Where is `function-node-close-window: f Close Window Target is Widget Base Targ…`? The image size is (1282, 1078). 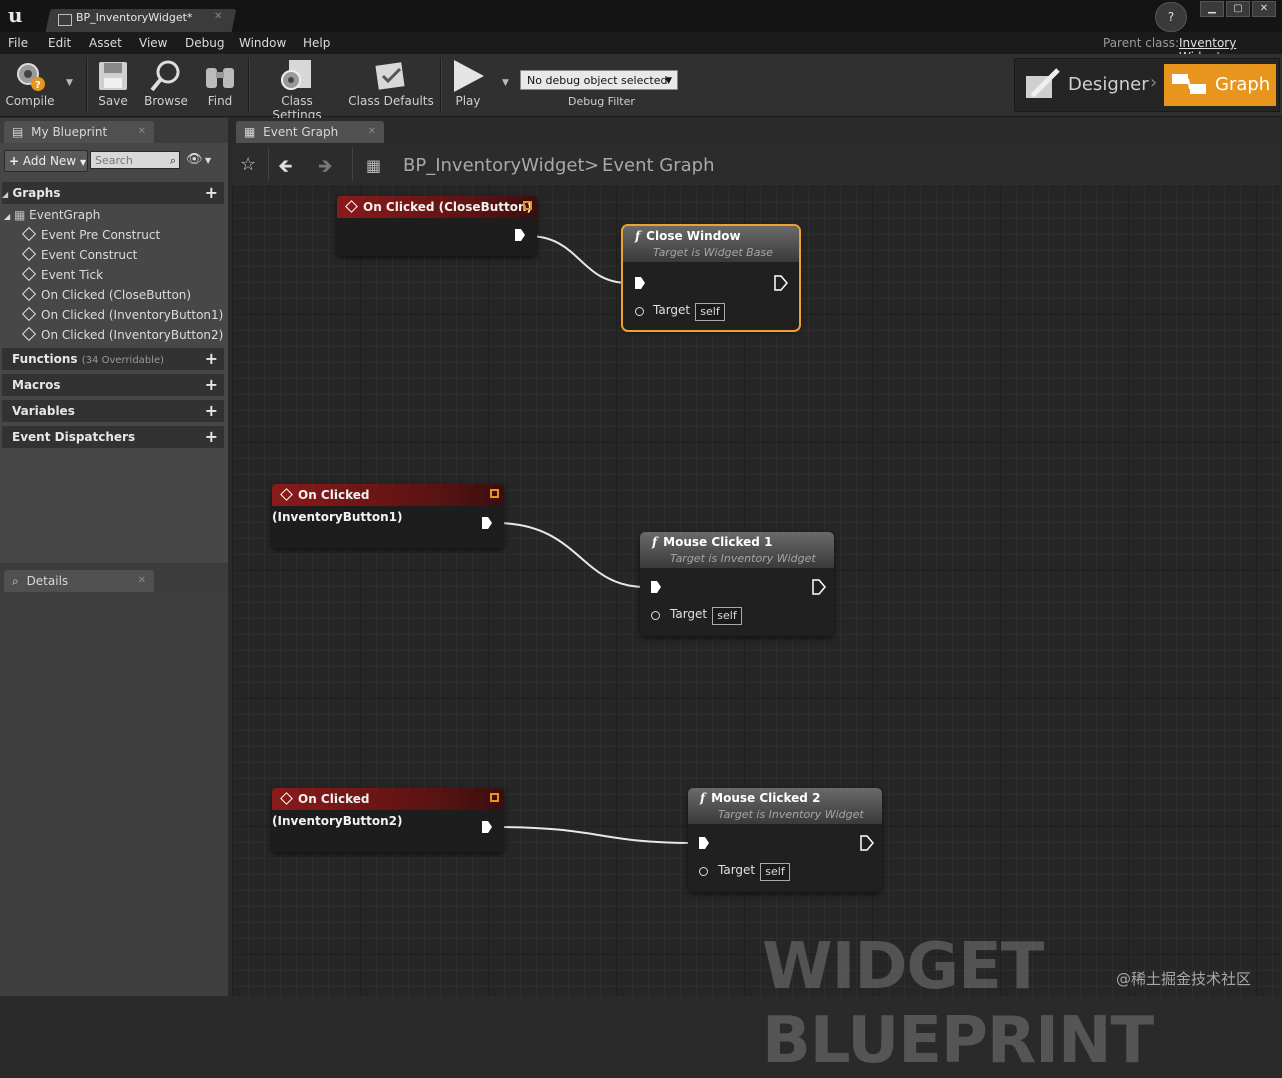 function-node-close-window: f Close Window Target is Widget Base Targ… is located at coordinates (711, 278).